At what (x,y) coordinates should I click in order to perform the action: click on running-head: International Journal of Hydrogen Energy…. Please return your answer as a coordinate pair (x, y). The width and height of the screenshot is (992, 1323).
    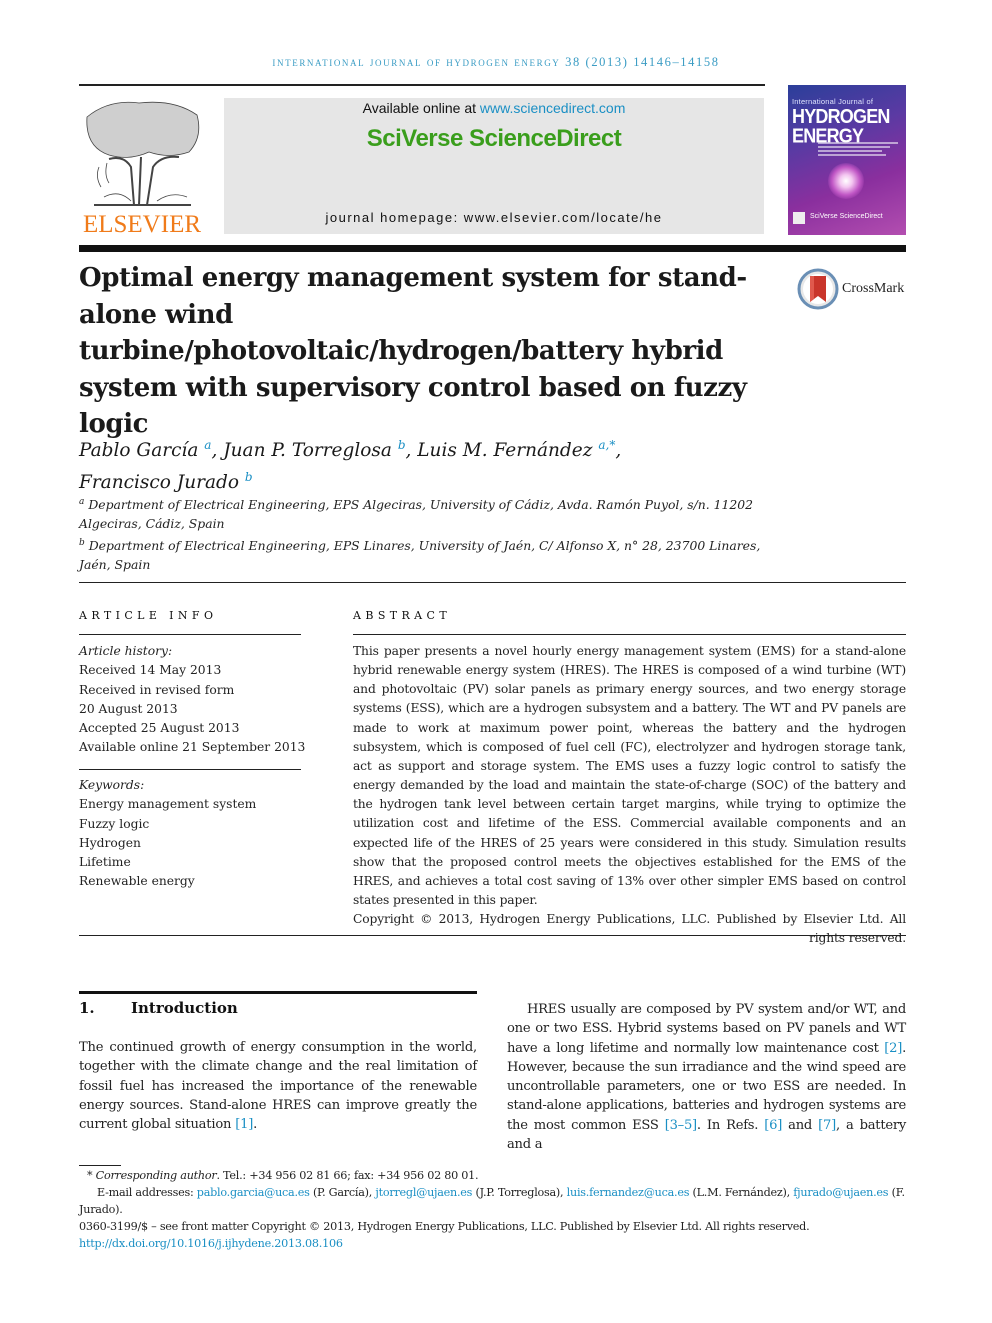
    Looking at the image, I should click on (496, 62).